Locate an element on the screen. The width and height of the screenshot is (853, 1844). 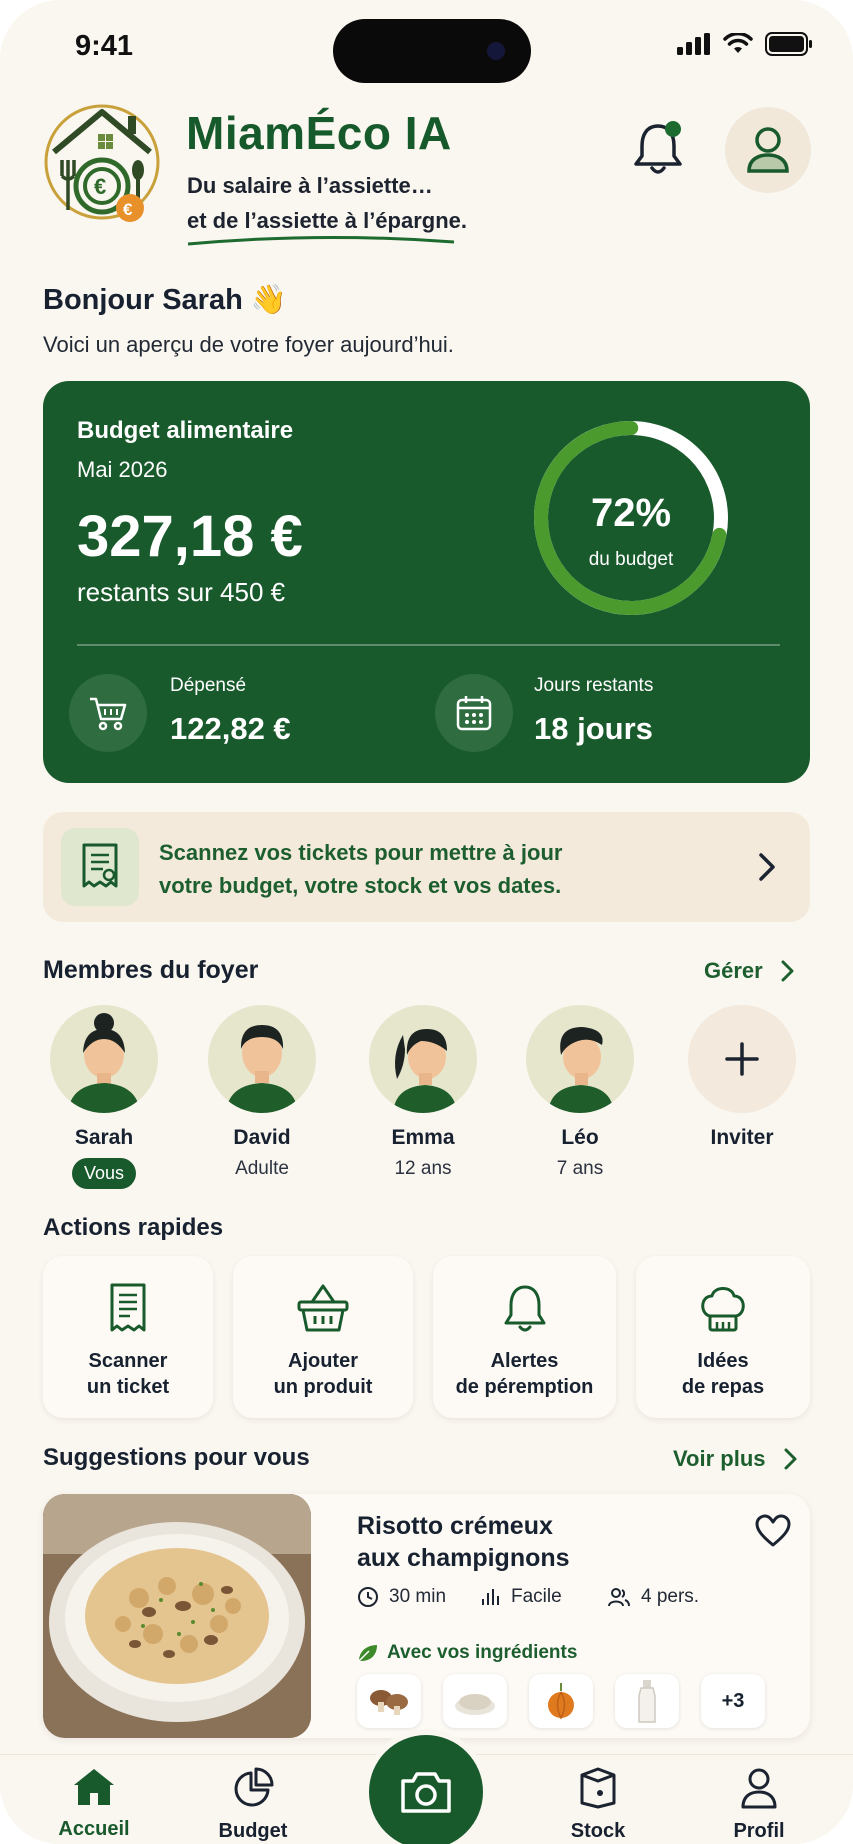
ingredient-rice-icon is located at coordinates (475, 1701).